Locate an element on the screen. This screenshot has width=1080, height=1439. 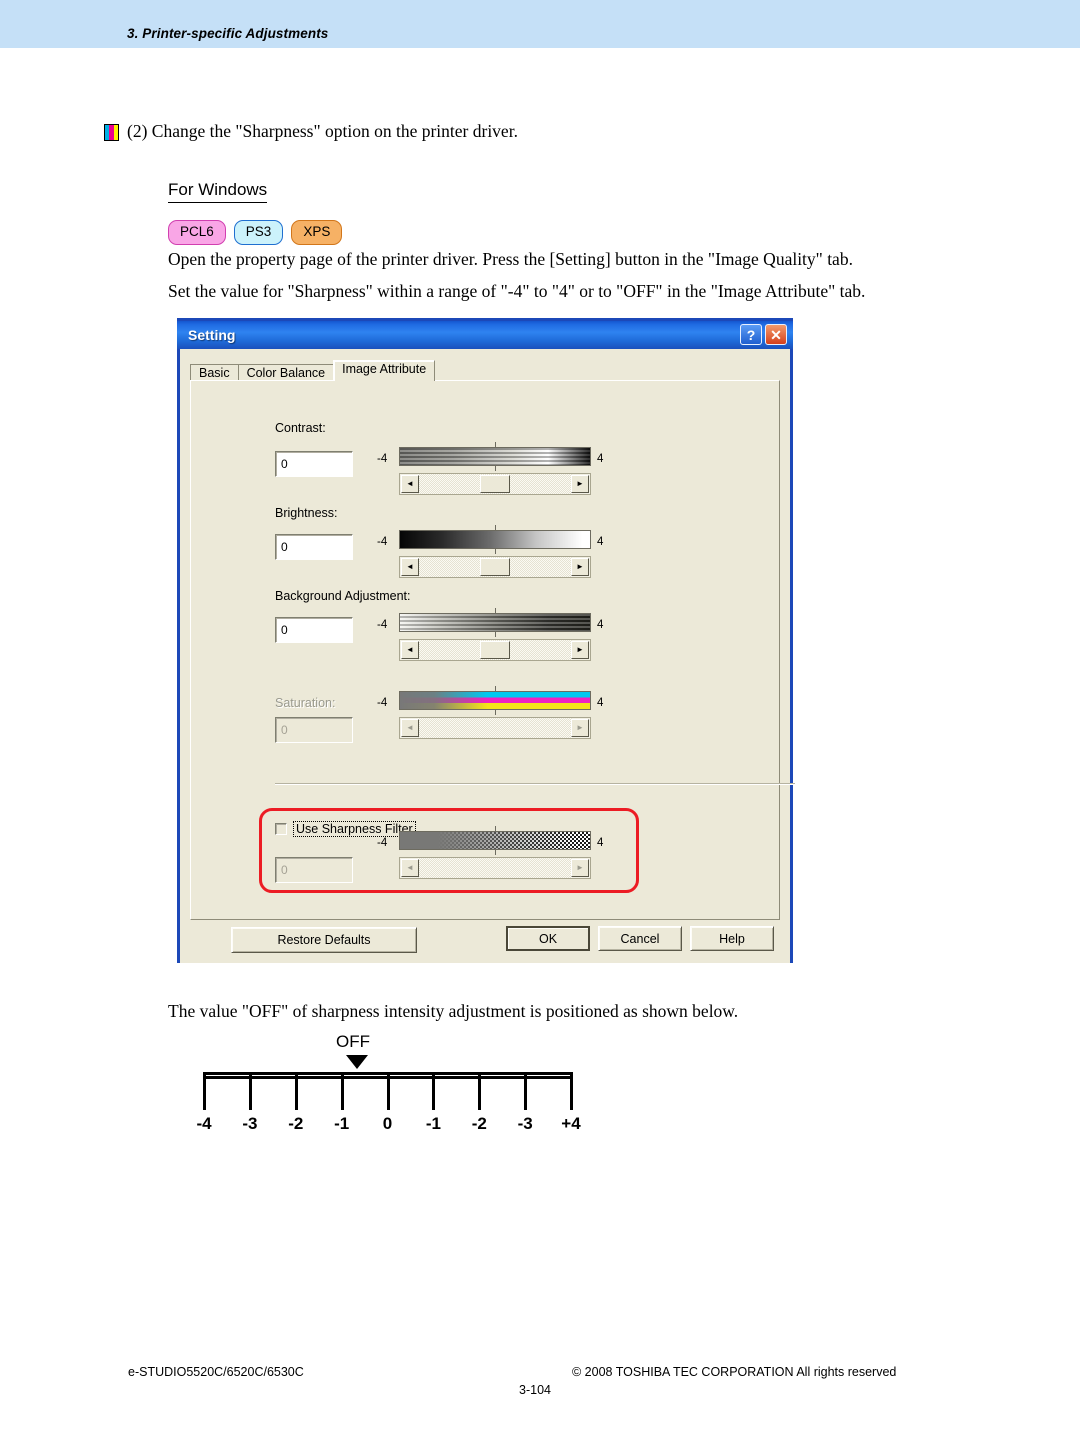
slider-thumb-brightness is located at coordinates (495, 567).